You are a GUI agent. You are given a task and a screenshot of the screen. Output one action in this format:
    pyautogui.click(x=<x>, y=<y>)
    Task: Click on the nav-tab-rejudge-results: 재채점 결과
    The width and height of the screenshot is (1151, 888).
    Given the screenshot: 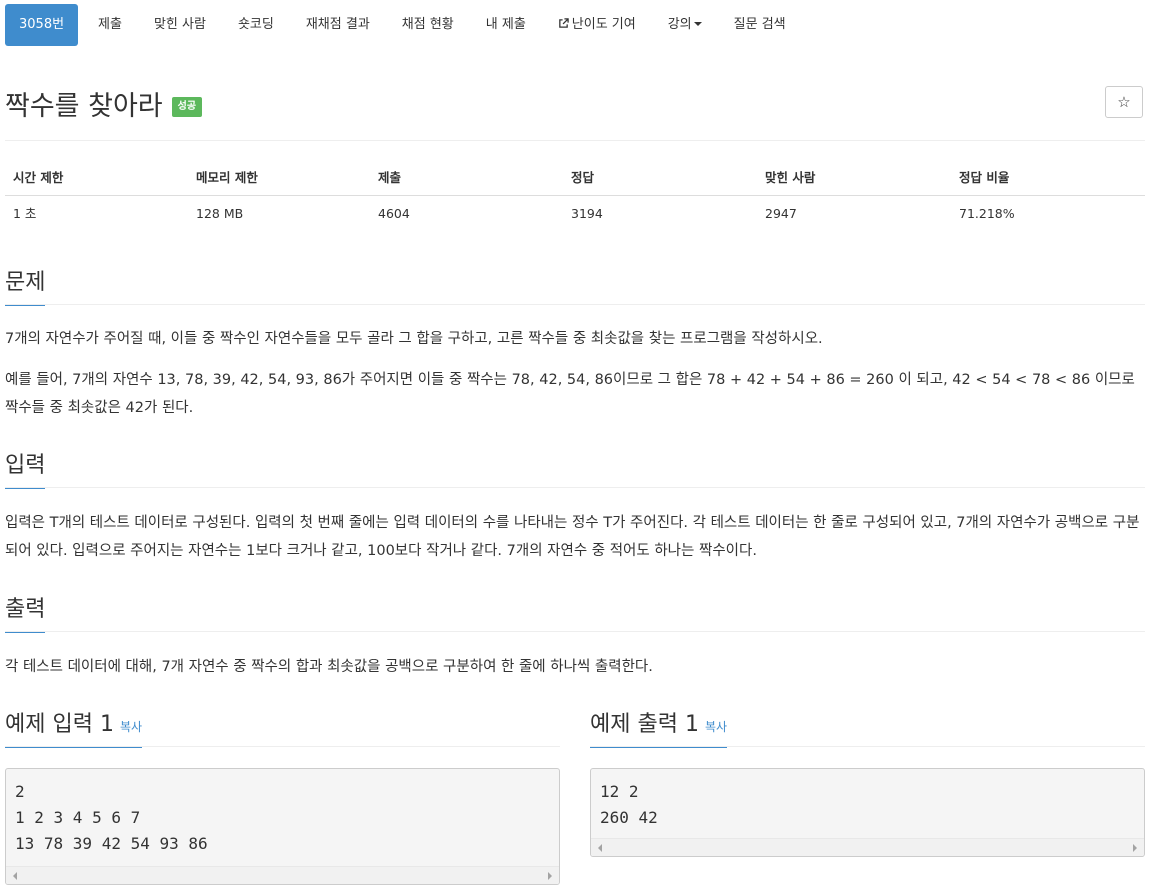 What is the action you would take?
    pyautogui.click(x=338, y=25)
    